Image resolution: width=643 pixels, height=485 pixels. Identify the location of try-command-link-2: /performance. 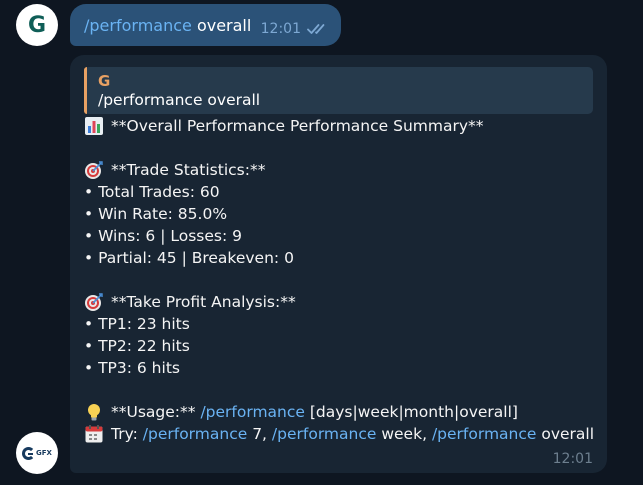
(324, 434).